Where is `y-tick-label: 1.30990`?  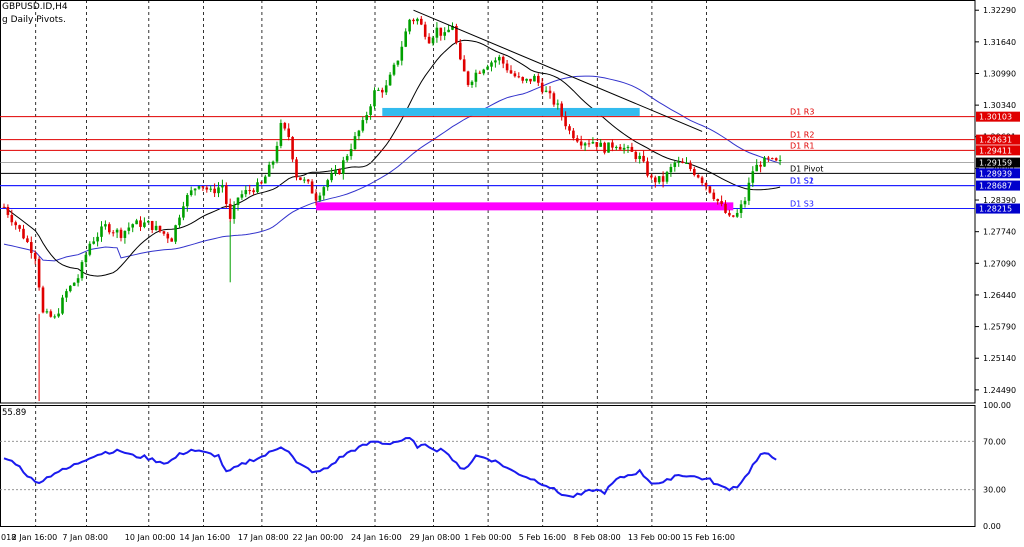
y-tick-label: 1.30990 is located at coordinates (999, 73).